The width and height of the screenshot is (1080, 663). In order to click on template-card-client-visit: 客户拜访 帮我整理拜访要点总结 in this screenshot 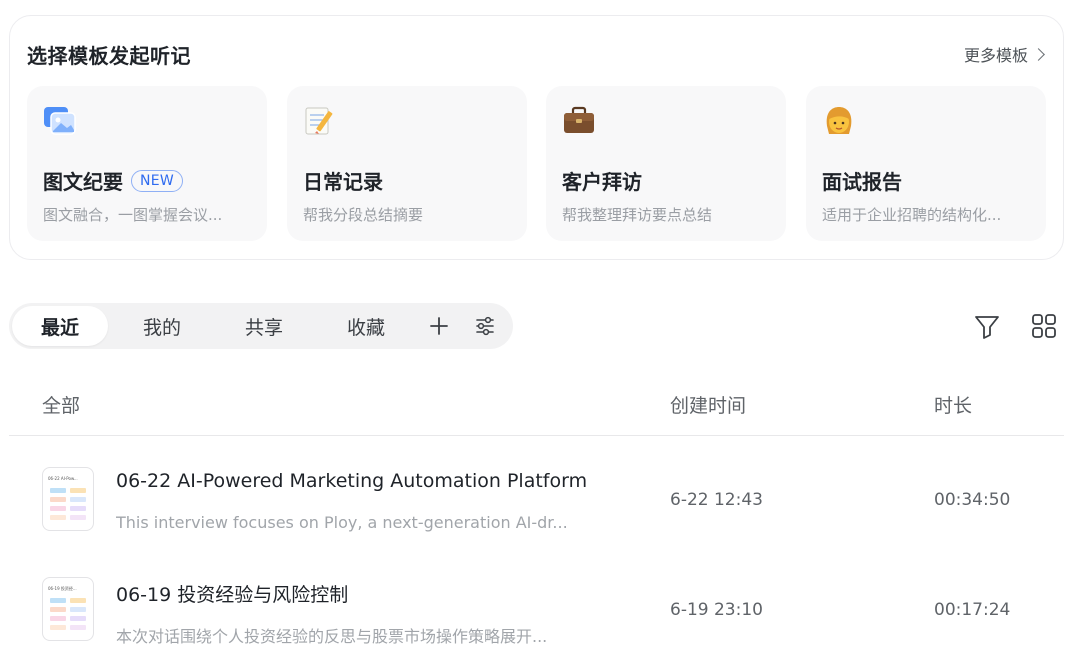, I will do `click(666, 163)`.